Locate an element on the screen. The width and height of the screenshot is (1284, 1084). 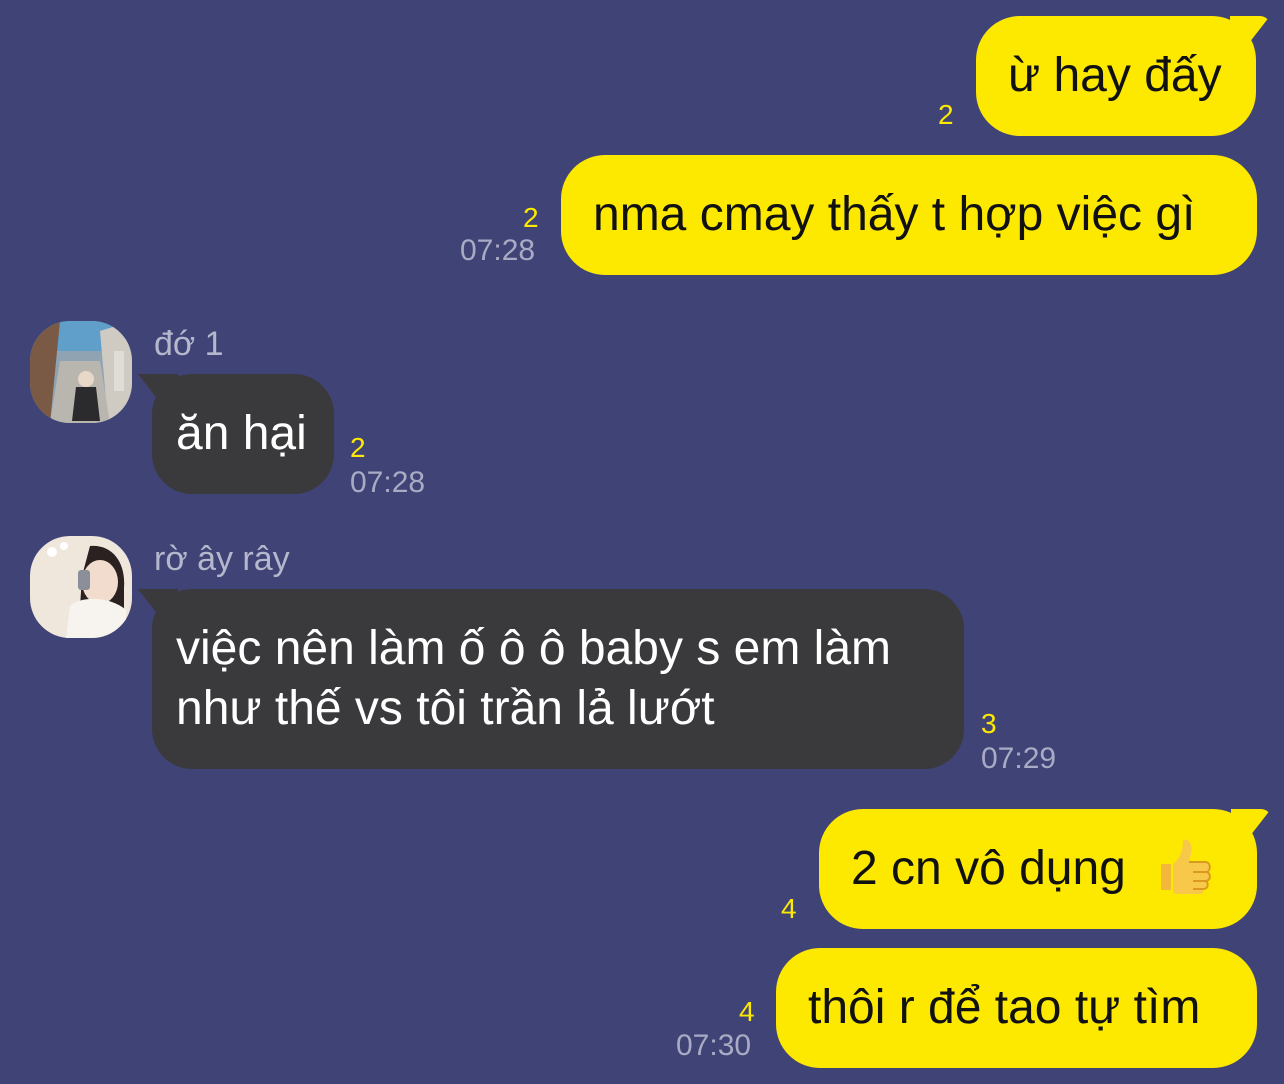
message-time: 07:29 is located at coordinates (1019, 758).